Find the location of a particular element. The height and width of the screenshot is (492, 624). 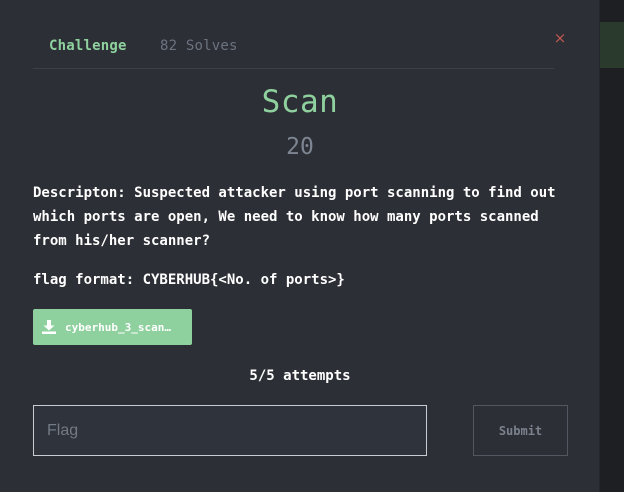

close-icon: × is located at coordinates (560, 38).